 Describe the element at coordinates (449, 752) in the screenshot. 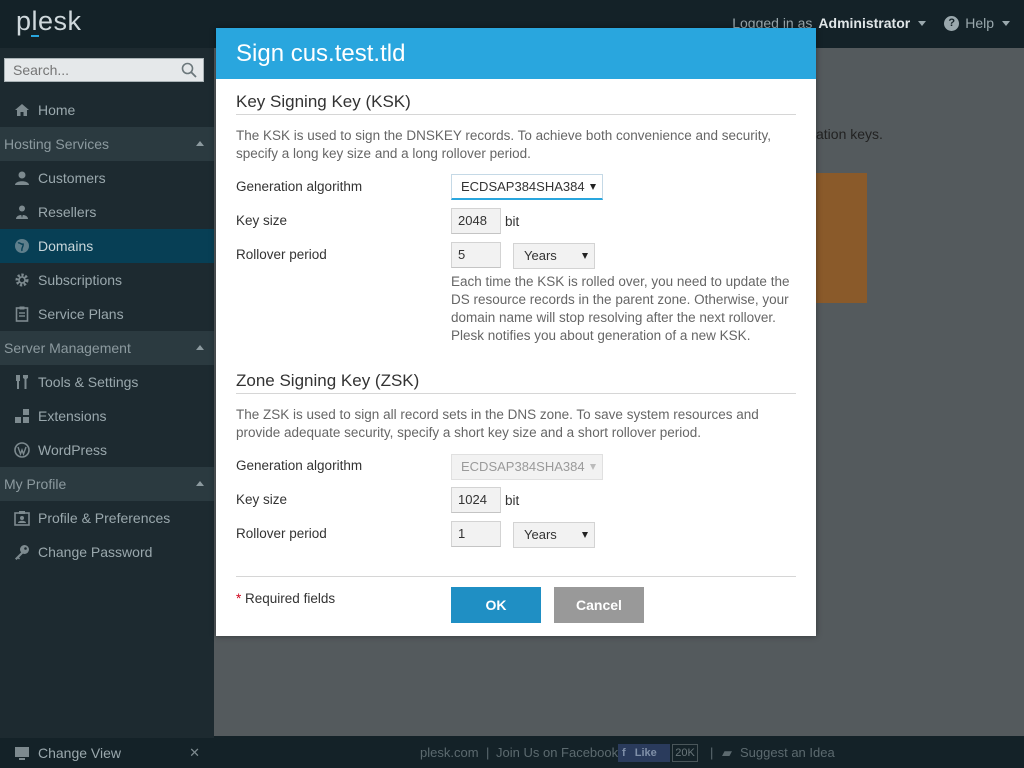

I see `footer-link-plesk: plesk.com` at that location.